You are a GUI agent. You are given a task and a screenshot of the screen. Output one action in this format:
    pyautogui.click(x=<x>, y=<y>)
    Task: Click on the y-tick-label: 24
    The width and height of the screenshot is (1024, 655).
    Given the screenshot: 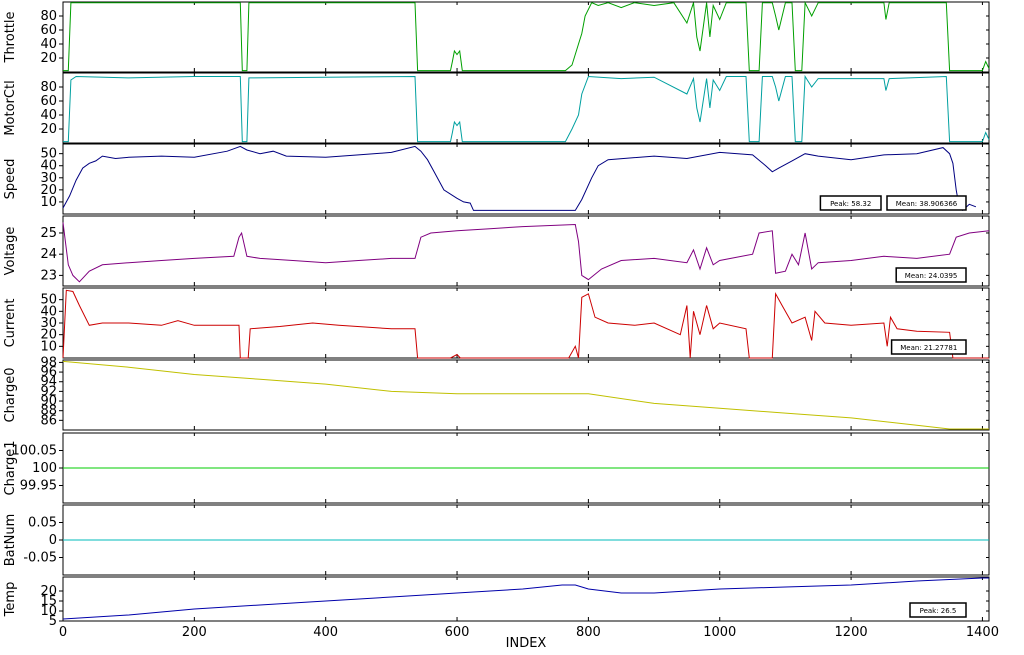 What is the action you would take?
    pyautogui.click(x=48, y=254)
    